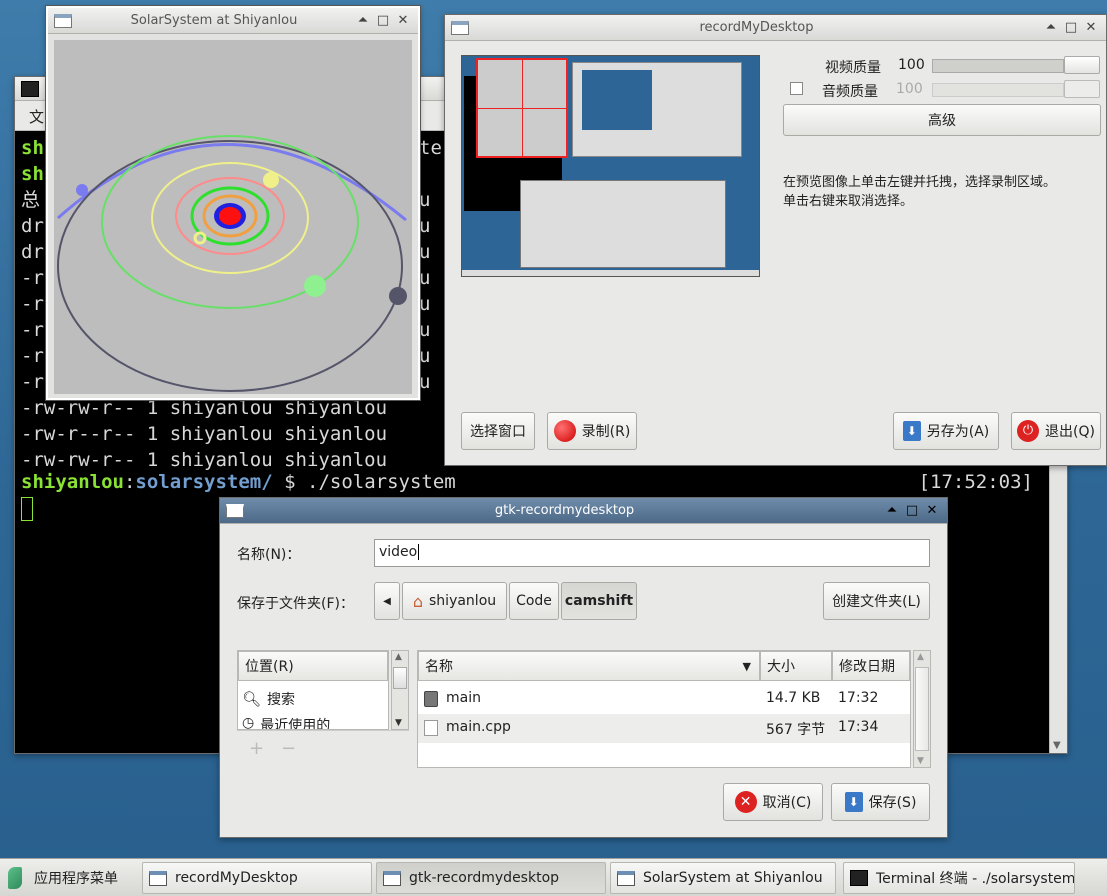  I want to click on file-row: main.cpp 567 字节 17:34, so click(664, 728).